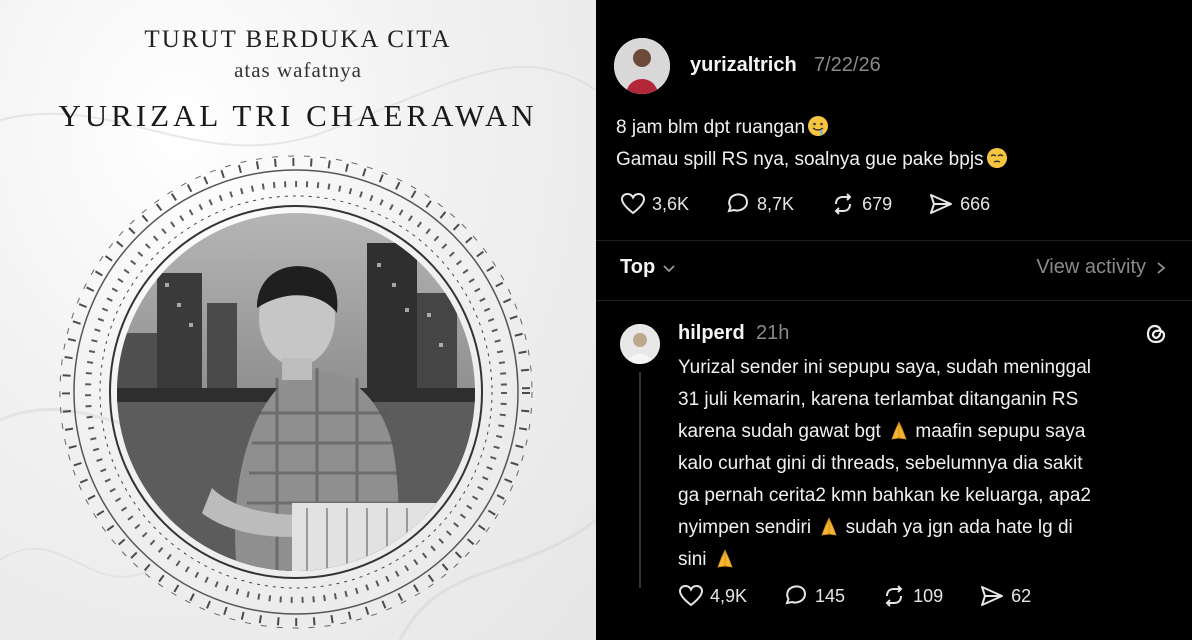 The width and height of the screenshot is (1192, 640). Describe the element at coordinates (959, 204) in the screenshot. I see `post-share-button: 666` at that location.